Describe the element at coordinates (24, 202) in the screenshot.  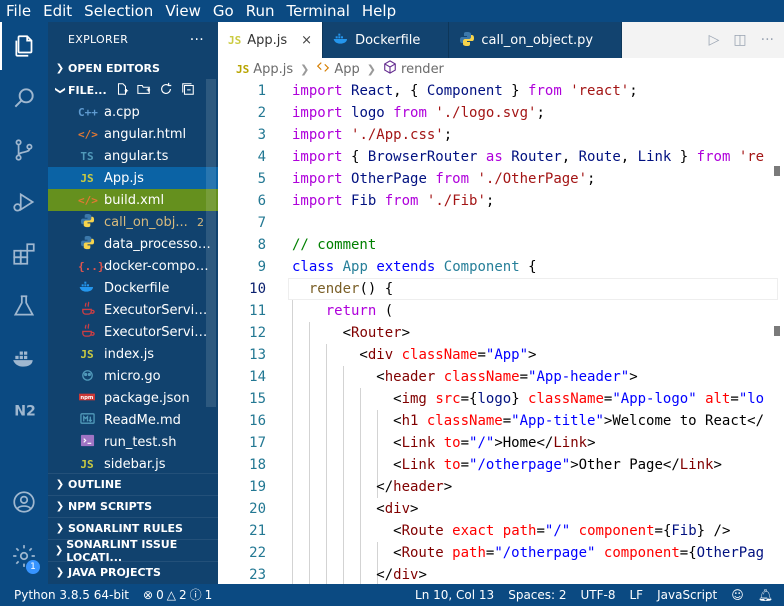
I see `run-debug-icon` at that location.